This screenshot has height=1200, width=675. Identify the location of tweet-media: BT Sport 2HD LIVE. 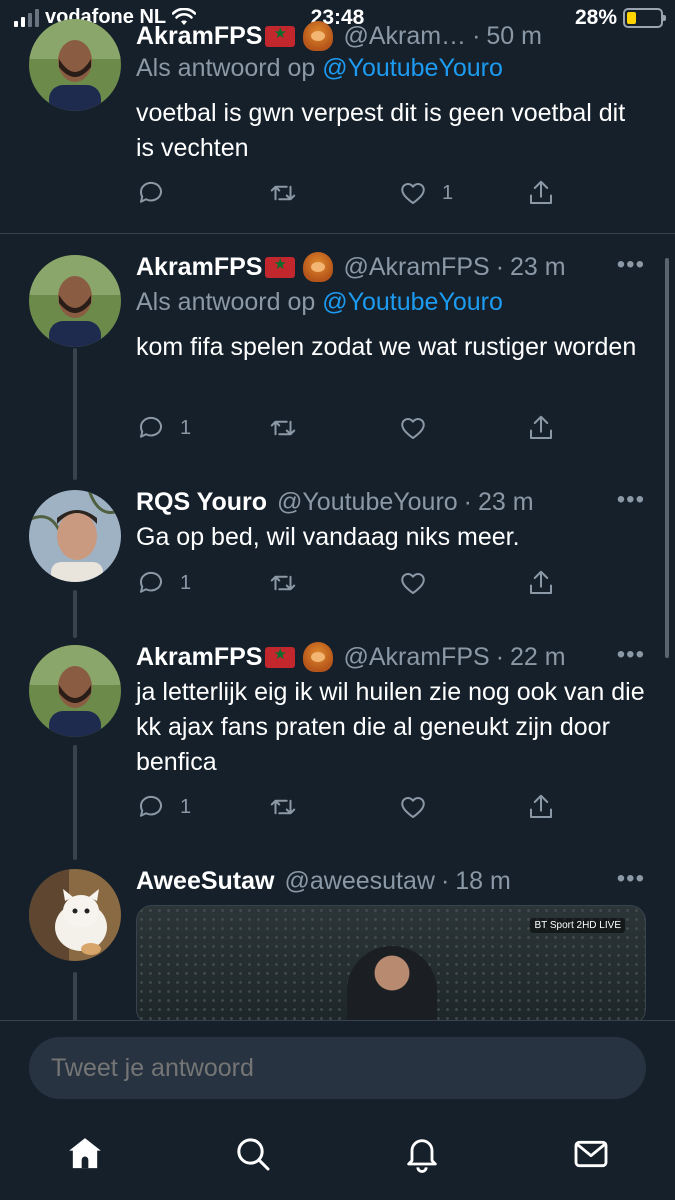
(391, 962).